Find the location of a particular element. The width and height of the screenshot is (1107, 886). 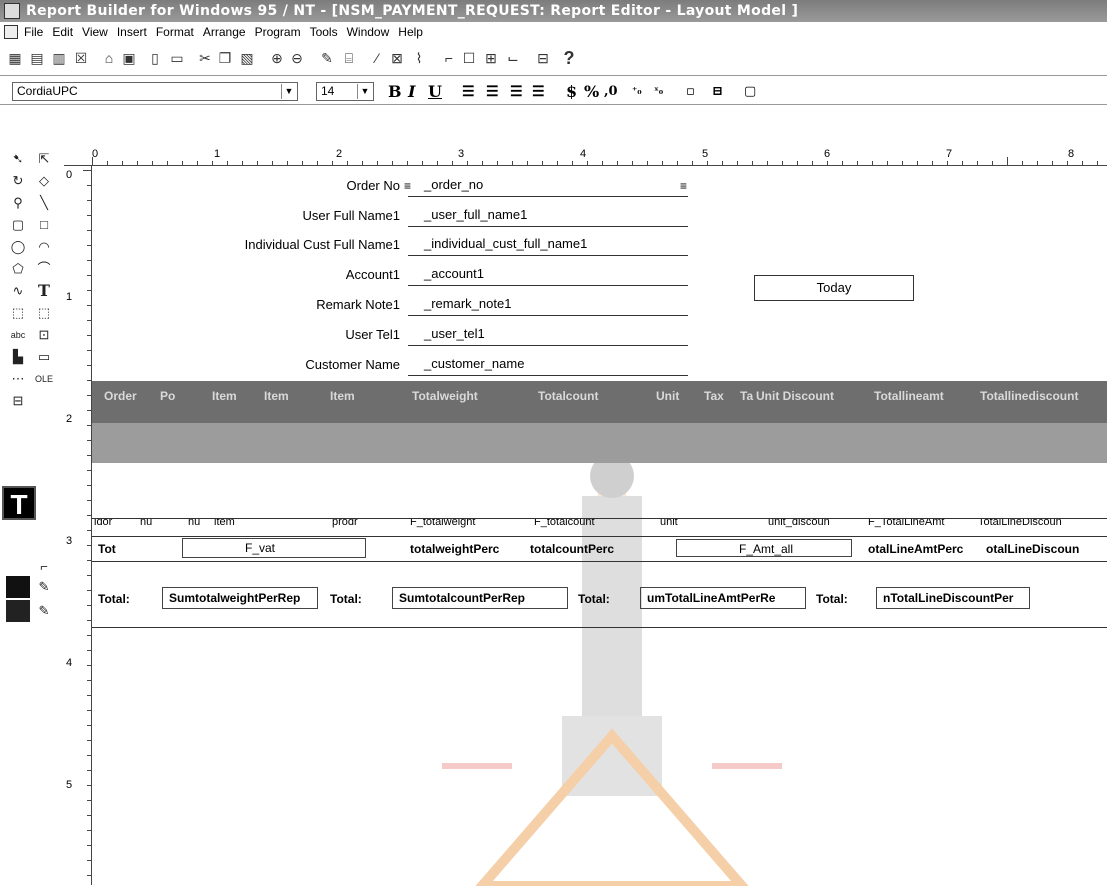

repeating-frame-band is located at coordinates (599, 443).